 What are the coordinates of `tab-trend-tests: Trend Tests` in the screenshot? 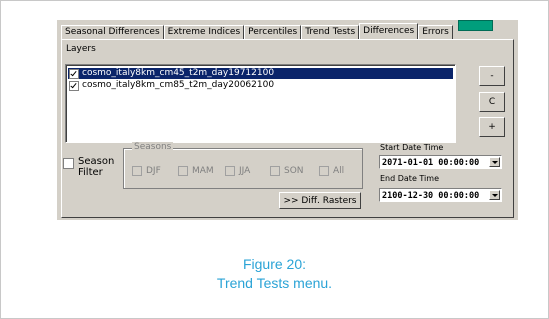 It's located at (330, 32).